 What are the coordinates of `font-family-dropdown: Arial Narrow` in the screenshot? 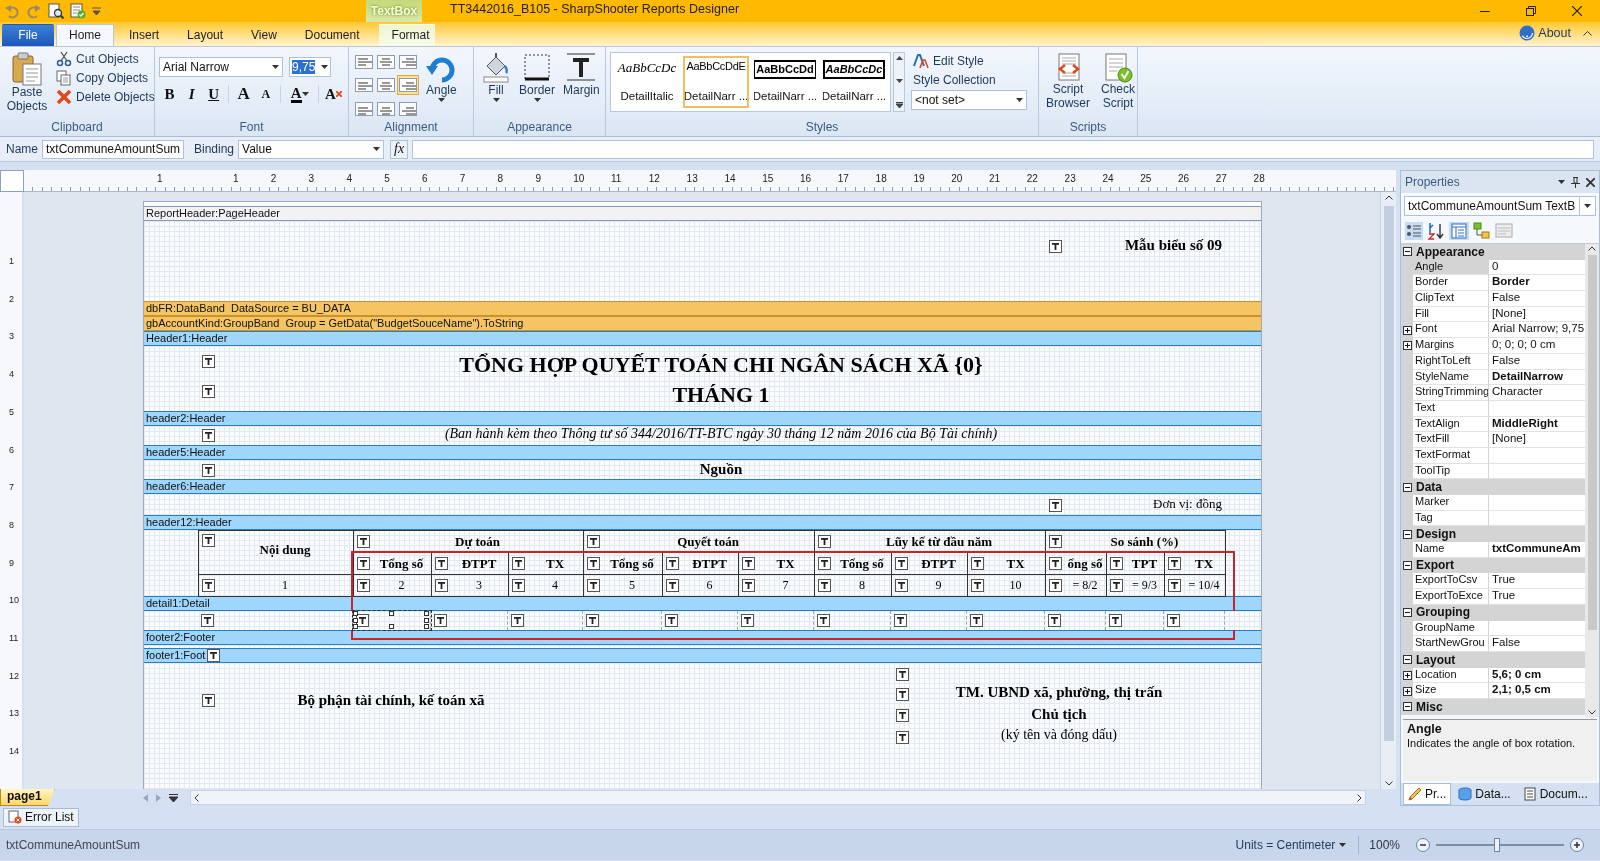 It's located at (221, 67).